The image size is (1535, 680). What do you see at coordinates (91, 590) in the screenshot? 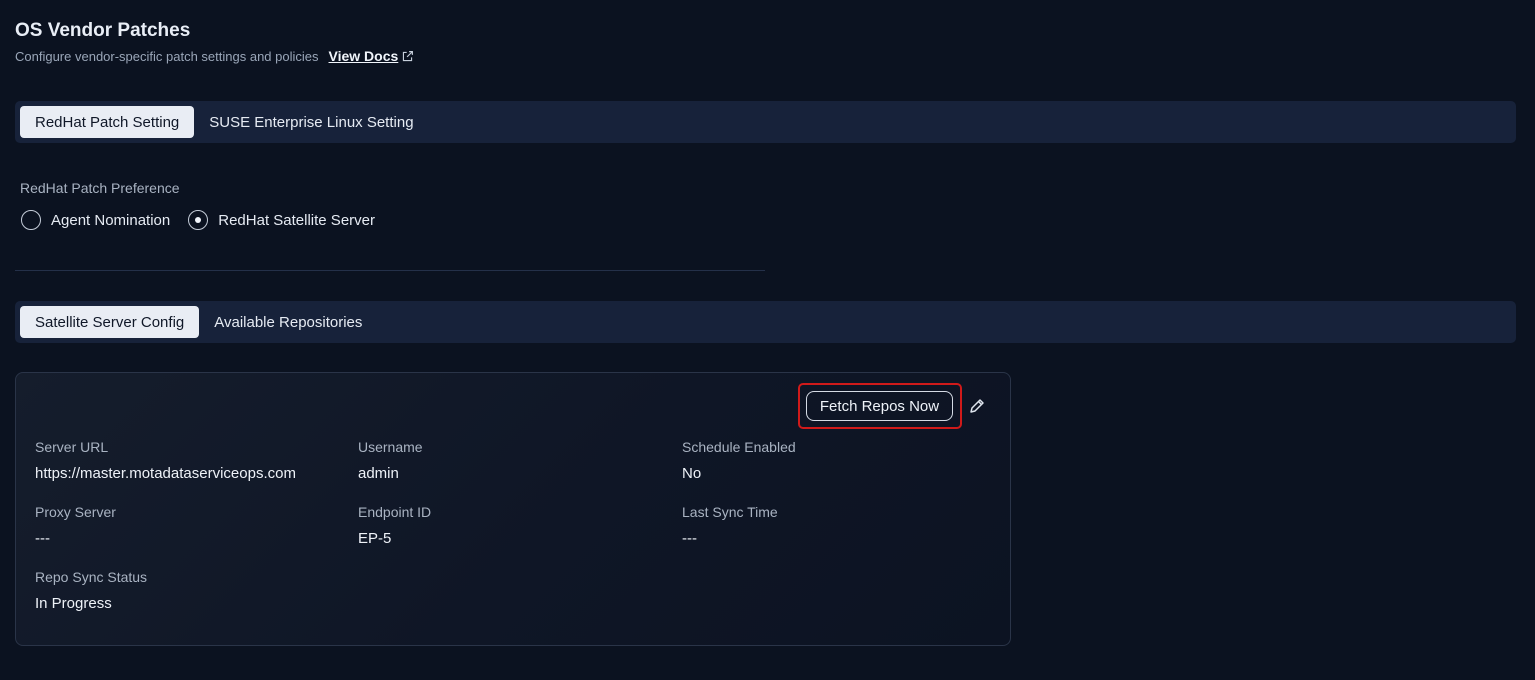
I see `field-repo-sync-status: Repo Sync Status In Progress` at bounding box center [91, 590].